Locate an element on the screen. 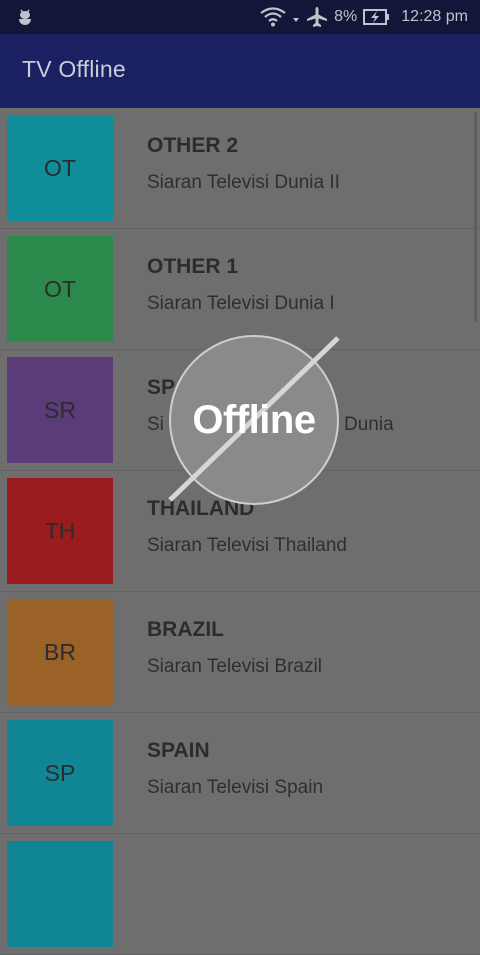 The width and height of the screenshot is (480, 955). channel-row-other-2: OT OTHER 2 Siaran Televisi Dunia II is located at coordinates (240, 168).